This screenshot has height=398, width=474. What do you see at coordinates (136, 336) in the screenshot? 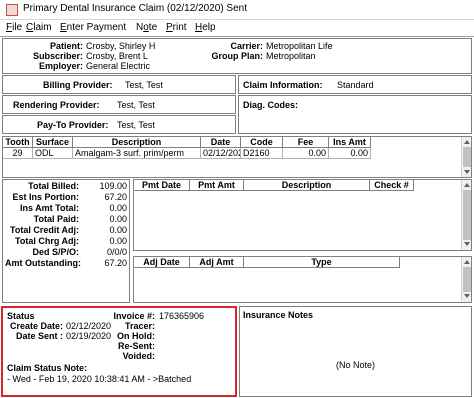
I see `on-hold-label: On Hold:` at bounding box center [136, 336].